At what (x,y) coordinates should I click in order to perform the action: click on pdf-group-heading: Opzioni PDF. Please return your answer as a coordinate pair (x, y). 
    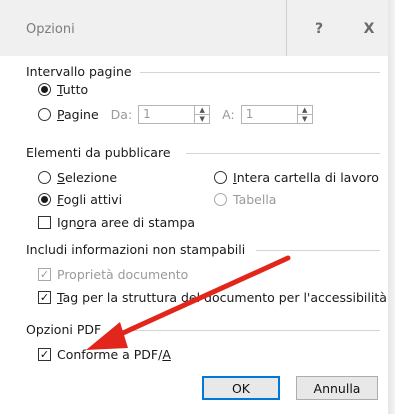
    Looking at the image, I should click on (64, 329).